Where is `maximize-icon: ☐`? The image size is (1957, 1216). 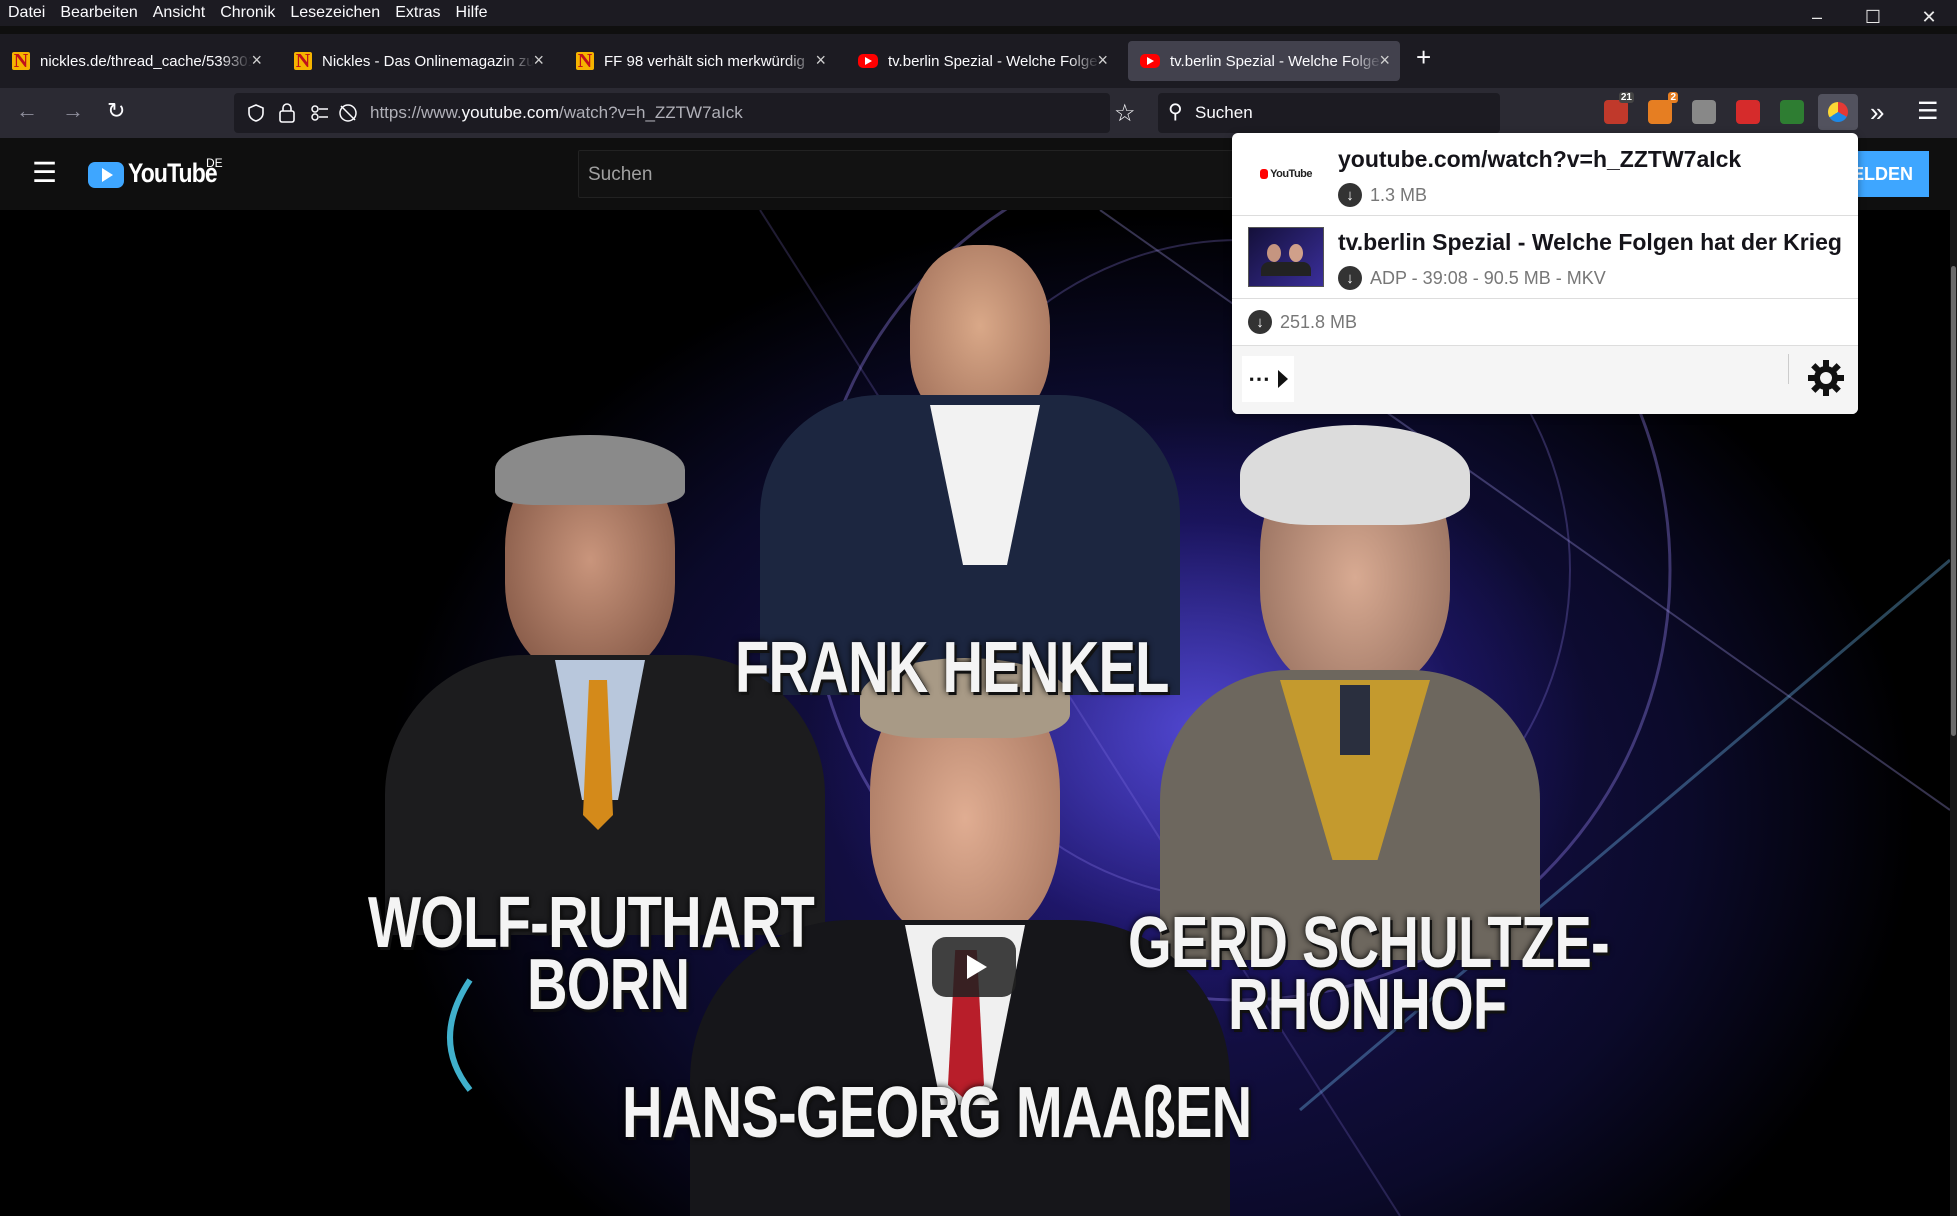
maximize-icon: ☐ is located at coordinates (1873, 17).